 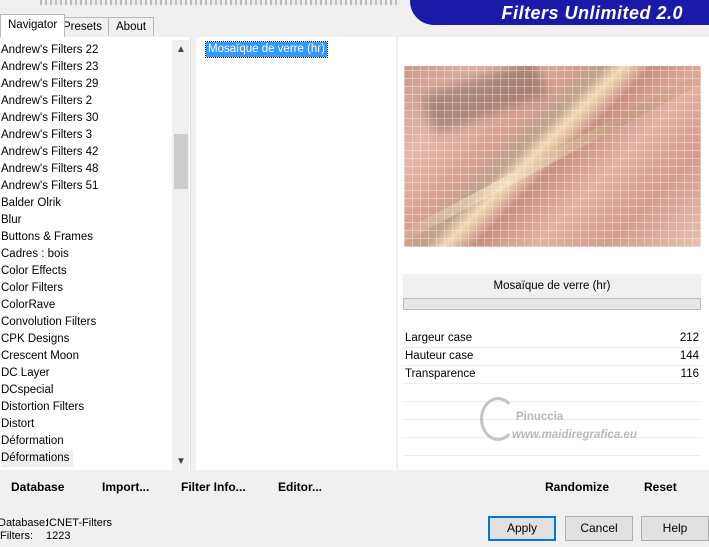 I want to click on category-item: Andrew's Filters 23, so click(x=49, y=67).